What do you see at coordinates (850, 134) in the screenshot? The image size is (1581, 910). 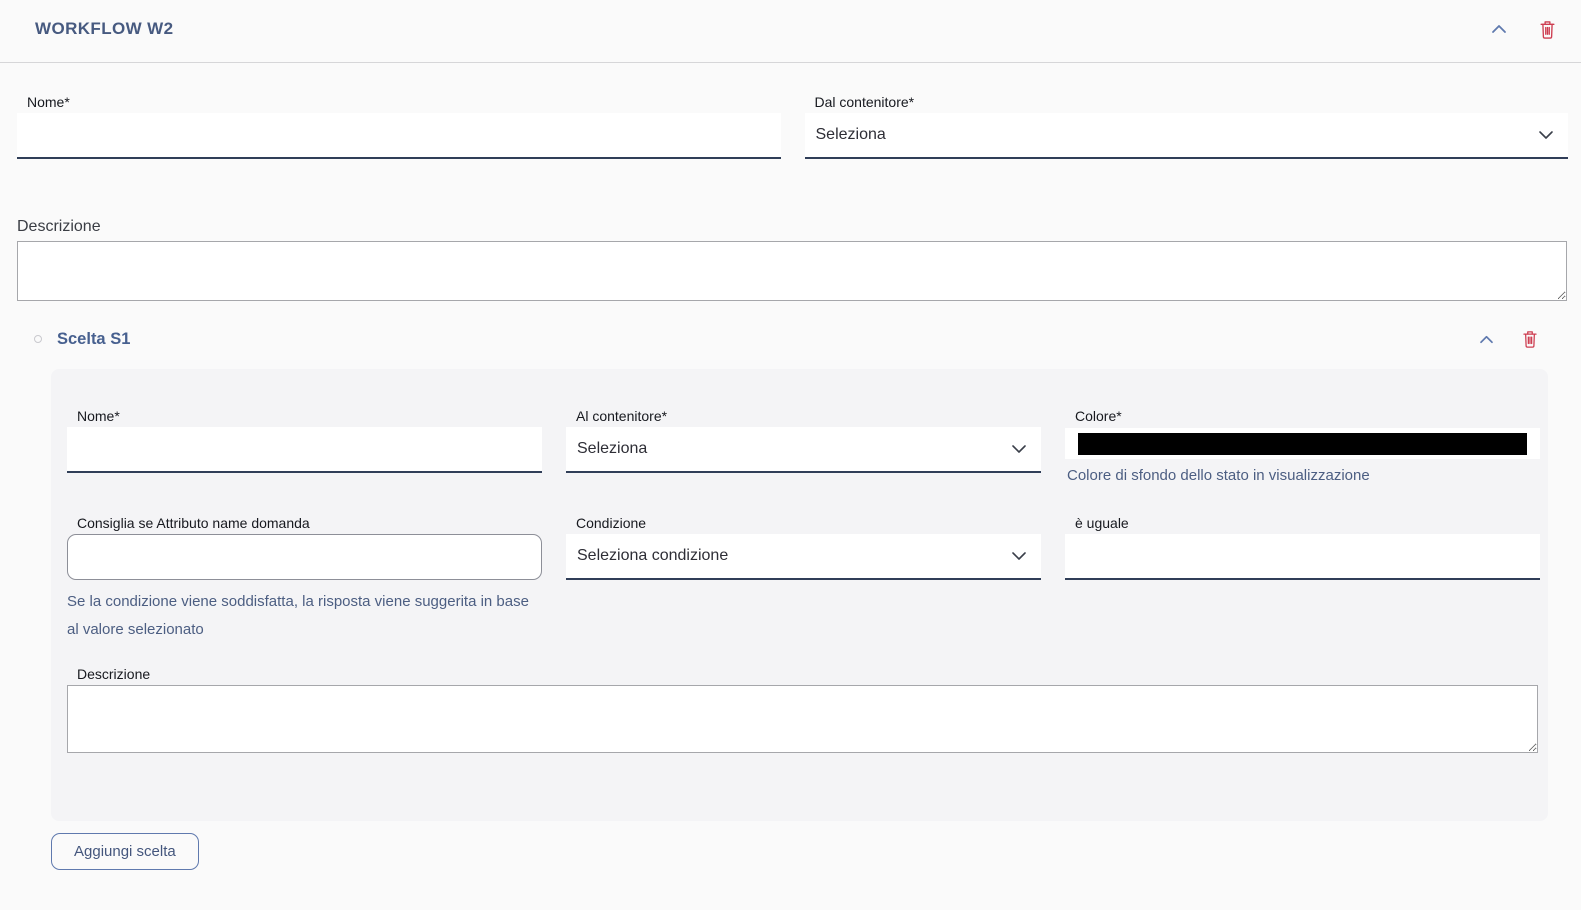 I see `workflow-container-value: Seleziona` at bounding box center [850, 134].